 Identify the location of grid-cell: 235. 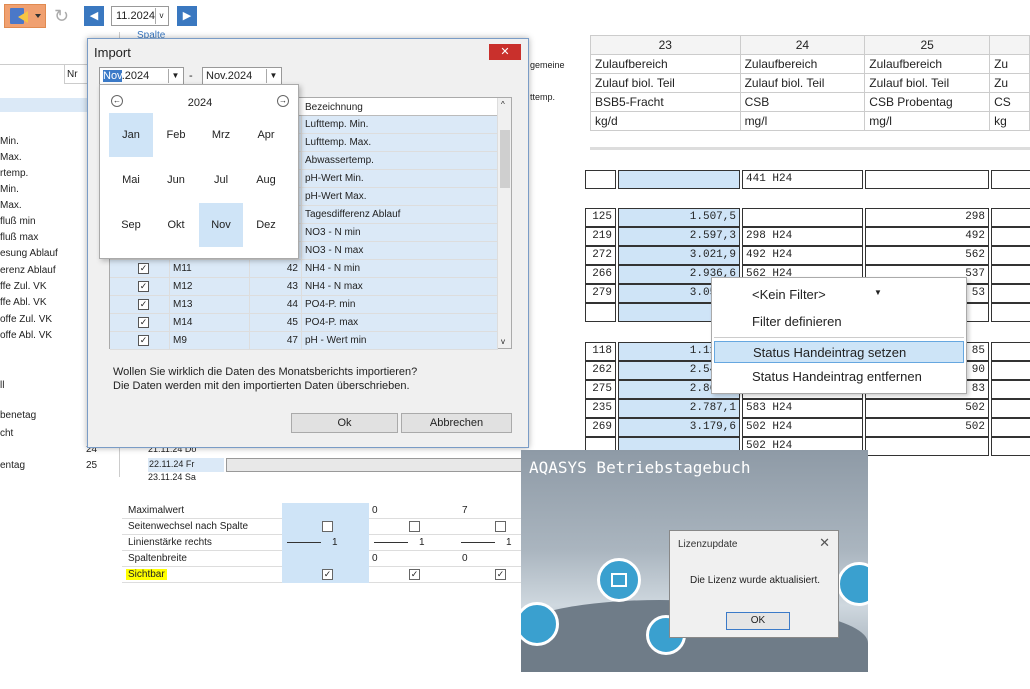
(600, 408).